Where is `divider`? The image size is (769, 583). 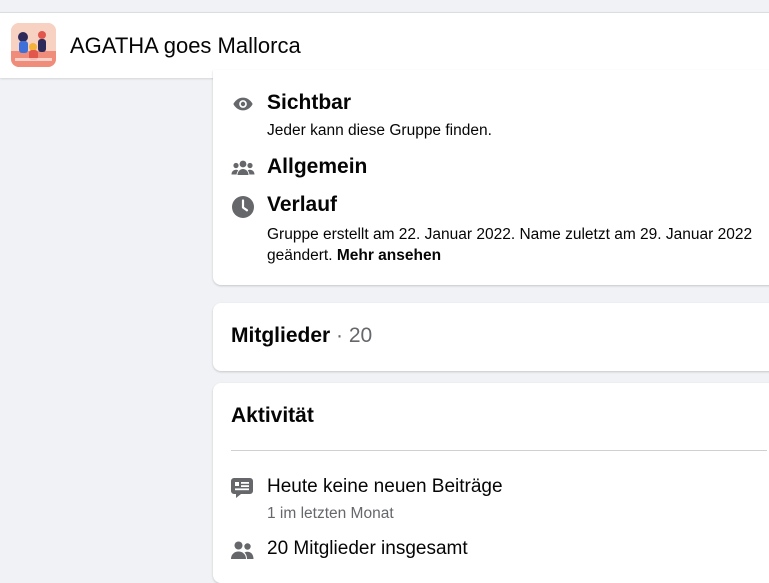 divider is located at coordinates (499, 450).